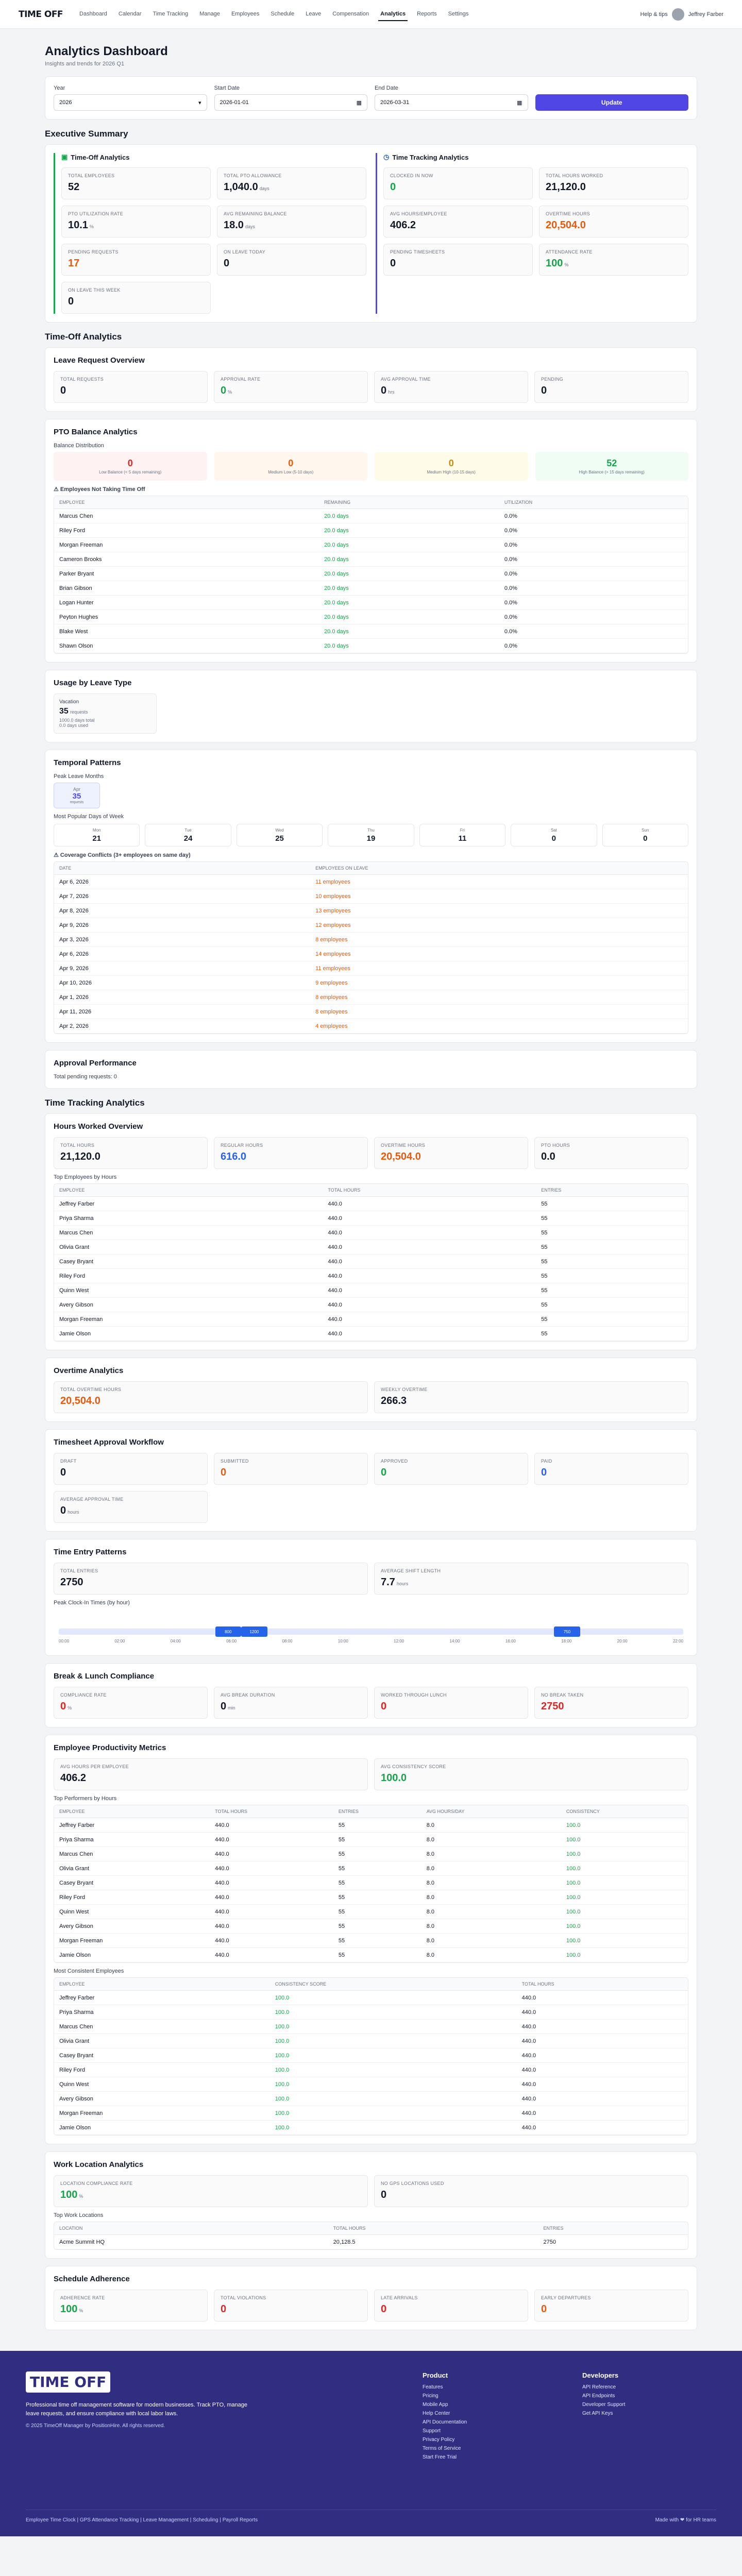 This screenshot has height=2576, width=742. What do you see at coordinates (371, 939) in the screenshot?
I see `table-row: Apr 3, 2026 8 employees` at bounding box center [371, 939].